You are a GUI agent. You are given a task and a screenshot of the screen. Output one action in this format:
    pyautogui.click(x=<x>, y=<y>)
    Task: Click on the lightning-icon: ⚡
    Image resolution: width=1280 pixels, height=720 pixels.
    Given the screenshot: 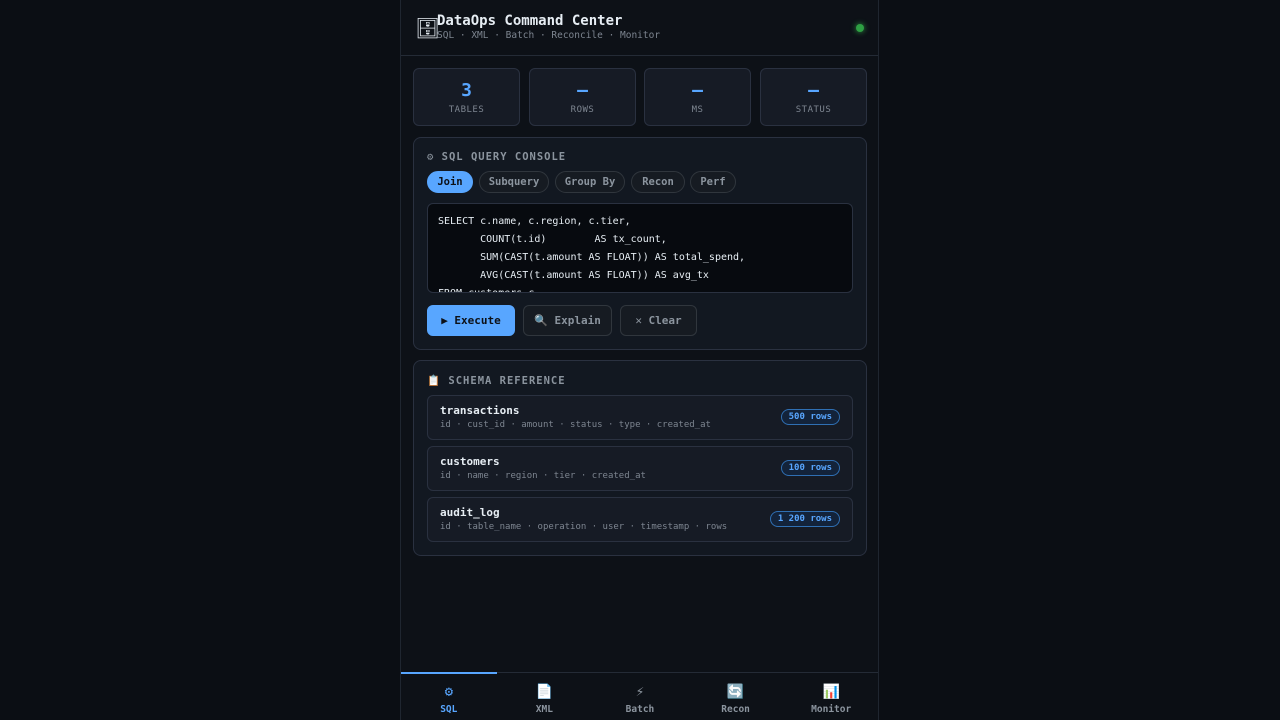 What is the action you would take?
    pyautogui.click(x=640, y=692)
    